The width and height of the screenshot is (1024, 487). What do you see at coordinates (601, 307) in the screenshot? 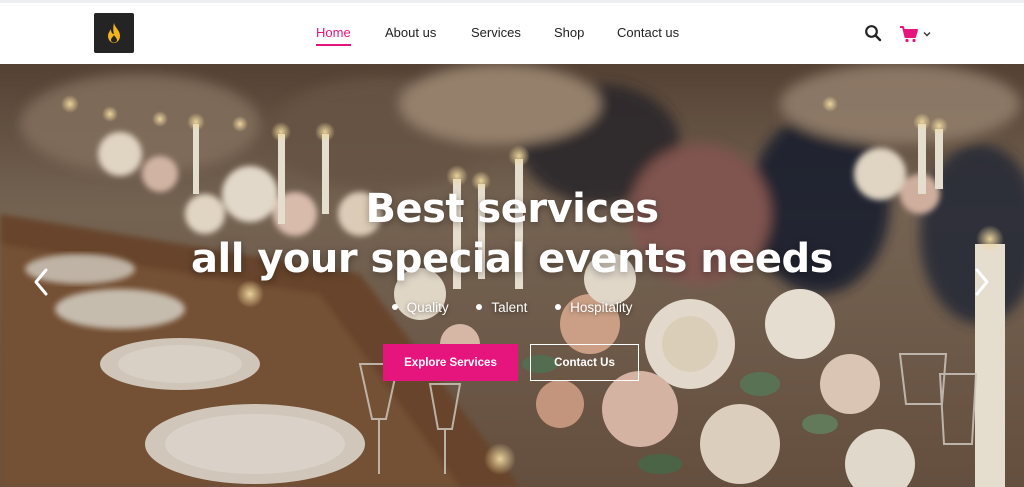
I see `feature-label: Hospitality` at bounding box center [601, 307].